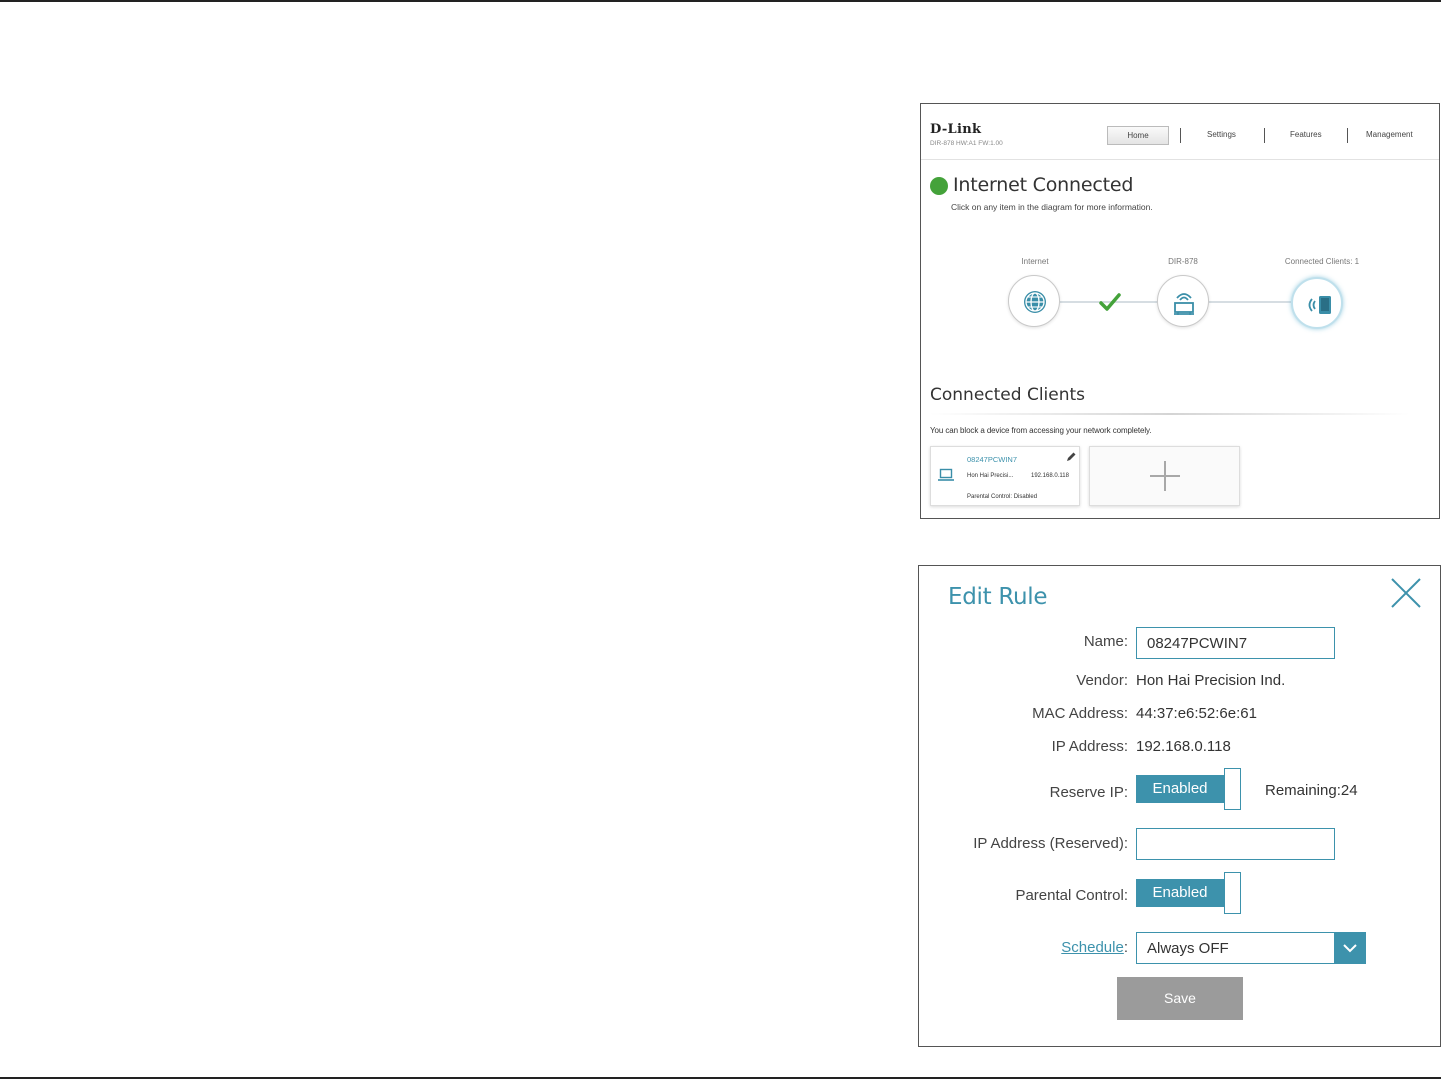 The image size is (1441, 1081). I want to click on remaining-count: Remaining:24, so click(1311, 790).